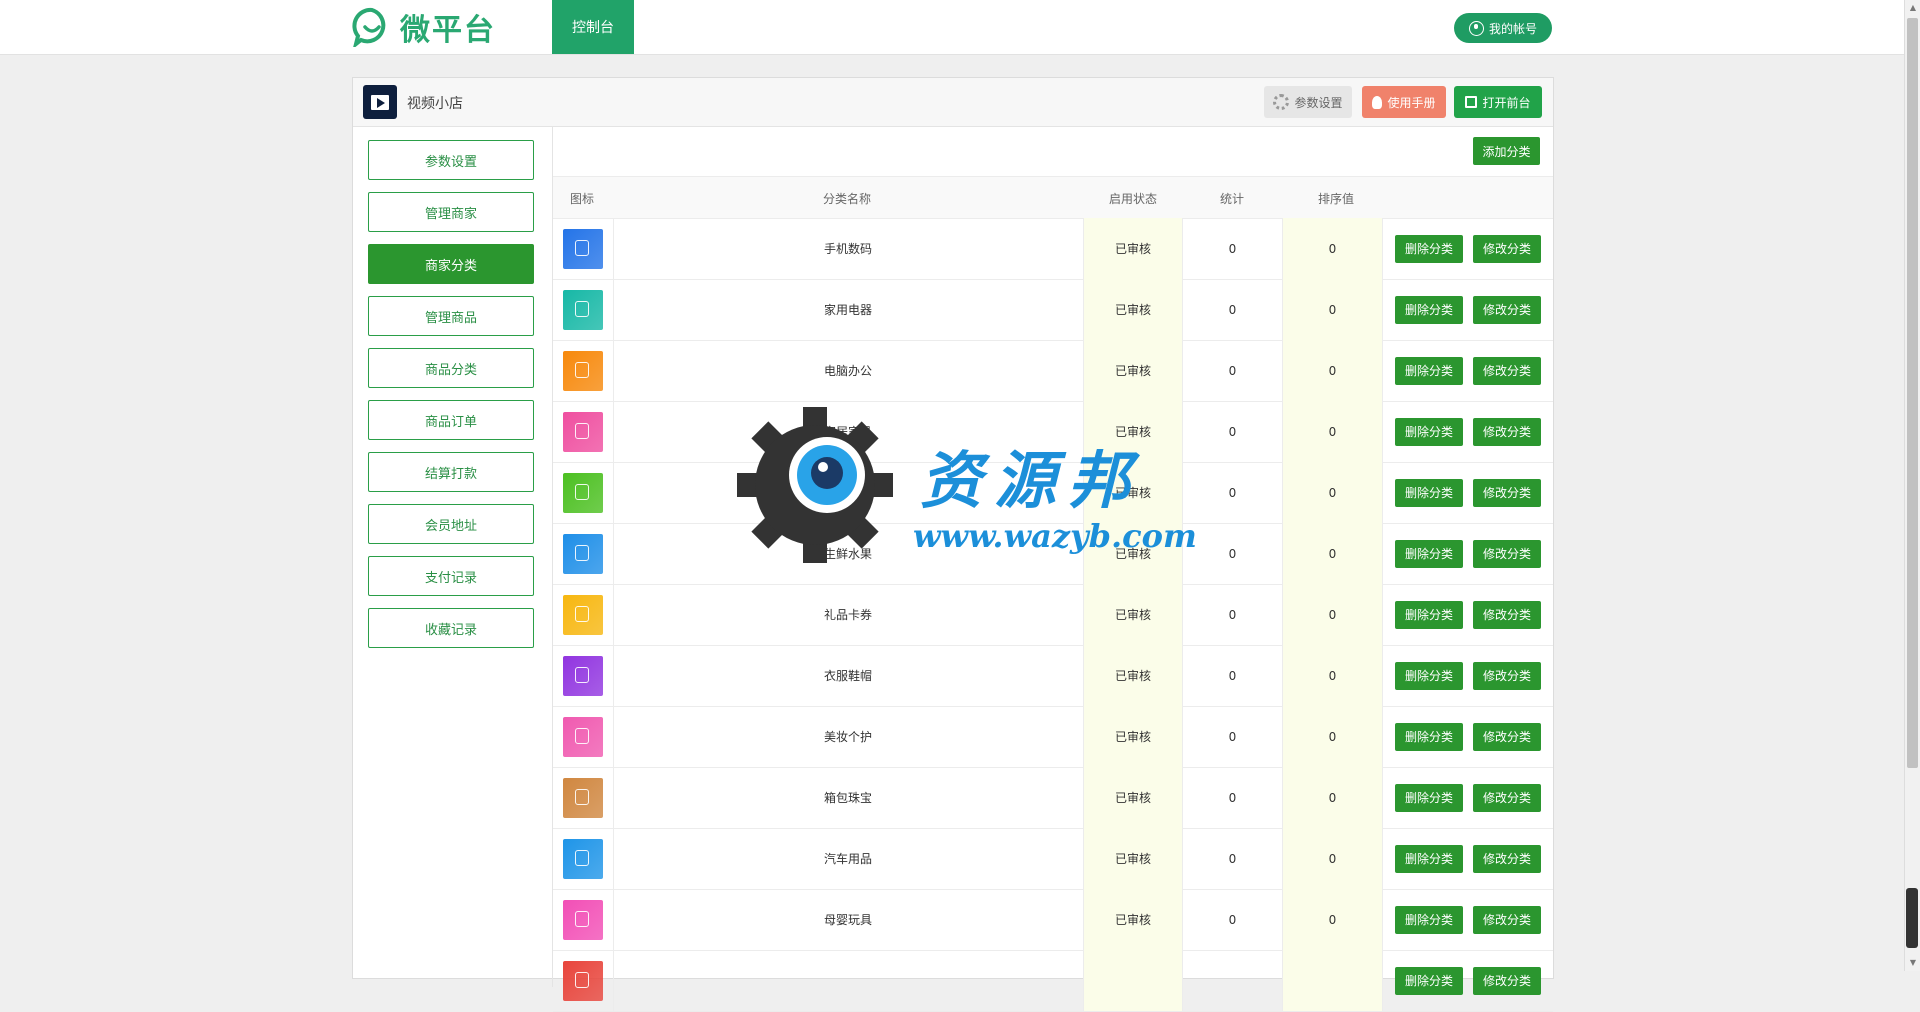  What do you see at coordinates (847, 199) in the screenshot?
I see `header-name: 分类名称` at bounding box center [847, 199].